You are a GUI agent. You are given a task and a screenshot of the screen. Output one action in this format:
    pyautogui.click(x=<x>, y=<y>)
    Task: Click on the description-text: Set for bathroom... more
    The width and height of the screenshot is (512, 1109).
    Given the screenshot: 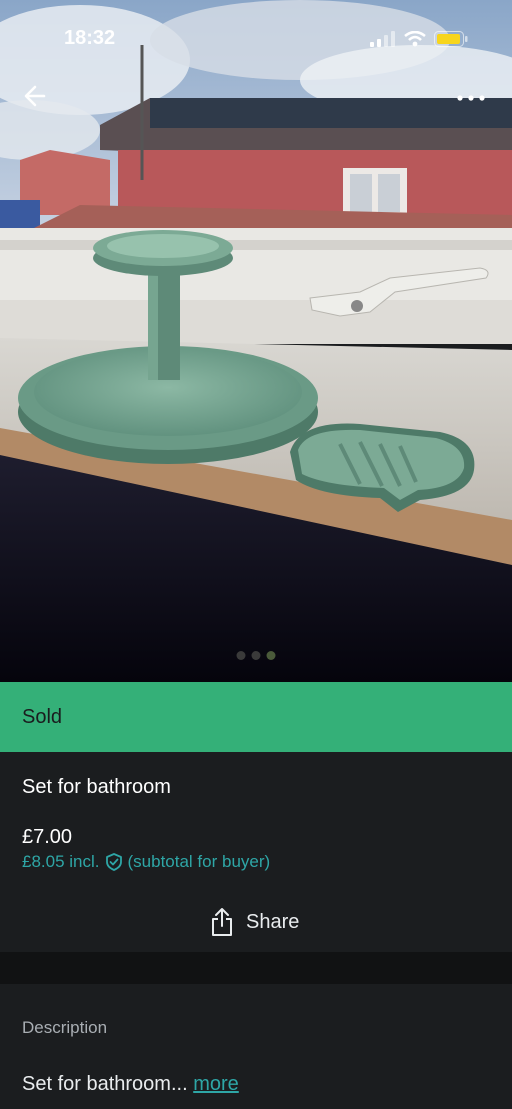 What is the action you would take?
    pyautogui.click(x=130, y=1084)
    